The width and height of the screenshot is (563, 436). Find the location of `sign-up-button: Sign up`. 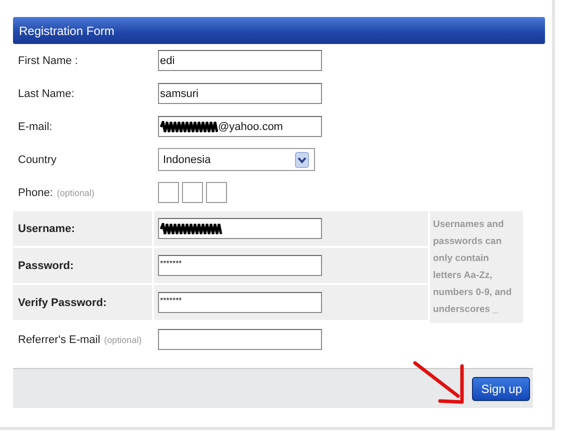

sign-up-button: Sign up is located at coordinates (501, 388).